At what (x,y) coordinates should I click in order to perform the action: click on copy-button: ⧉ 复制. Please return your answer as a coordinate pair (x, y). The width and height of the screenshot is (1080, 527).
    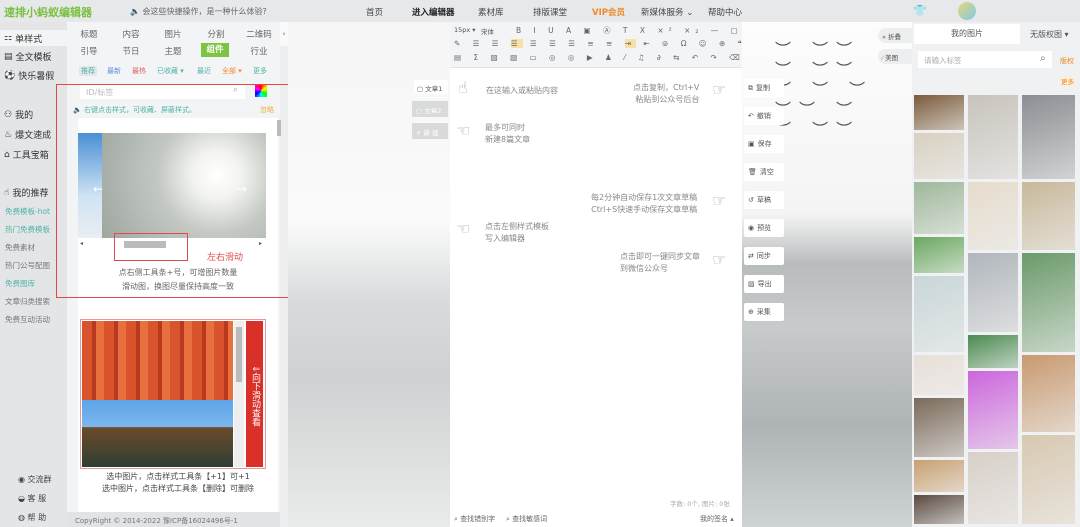
    Looking at the image, I should click on (764, 88).